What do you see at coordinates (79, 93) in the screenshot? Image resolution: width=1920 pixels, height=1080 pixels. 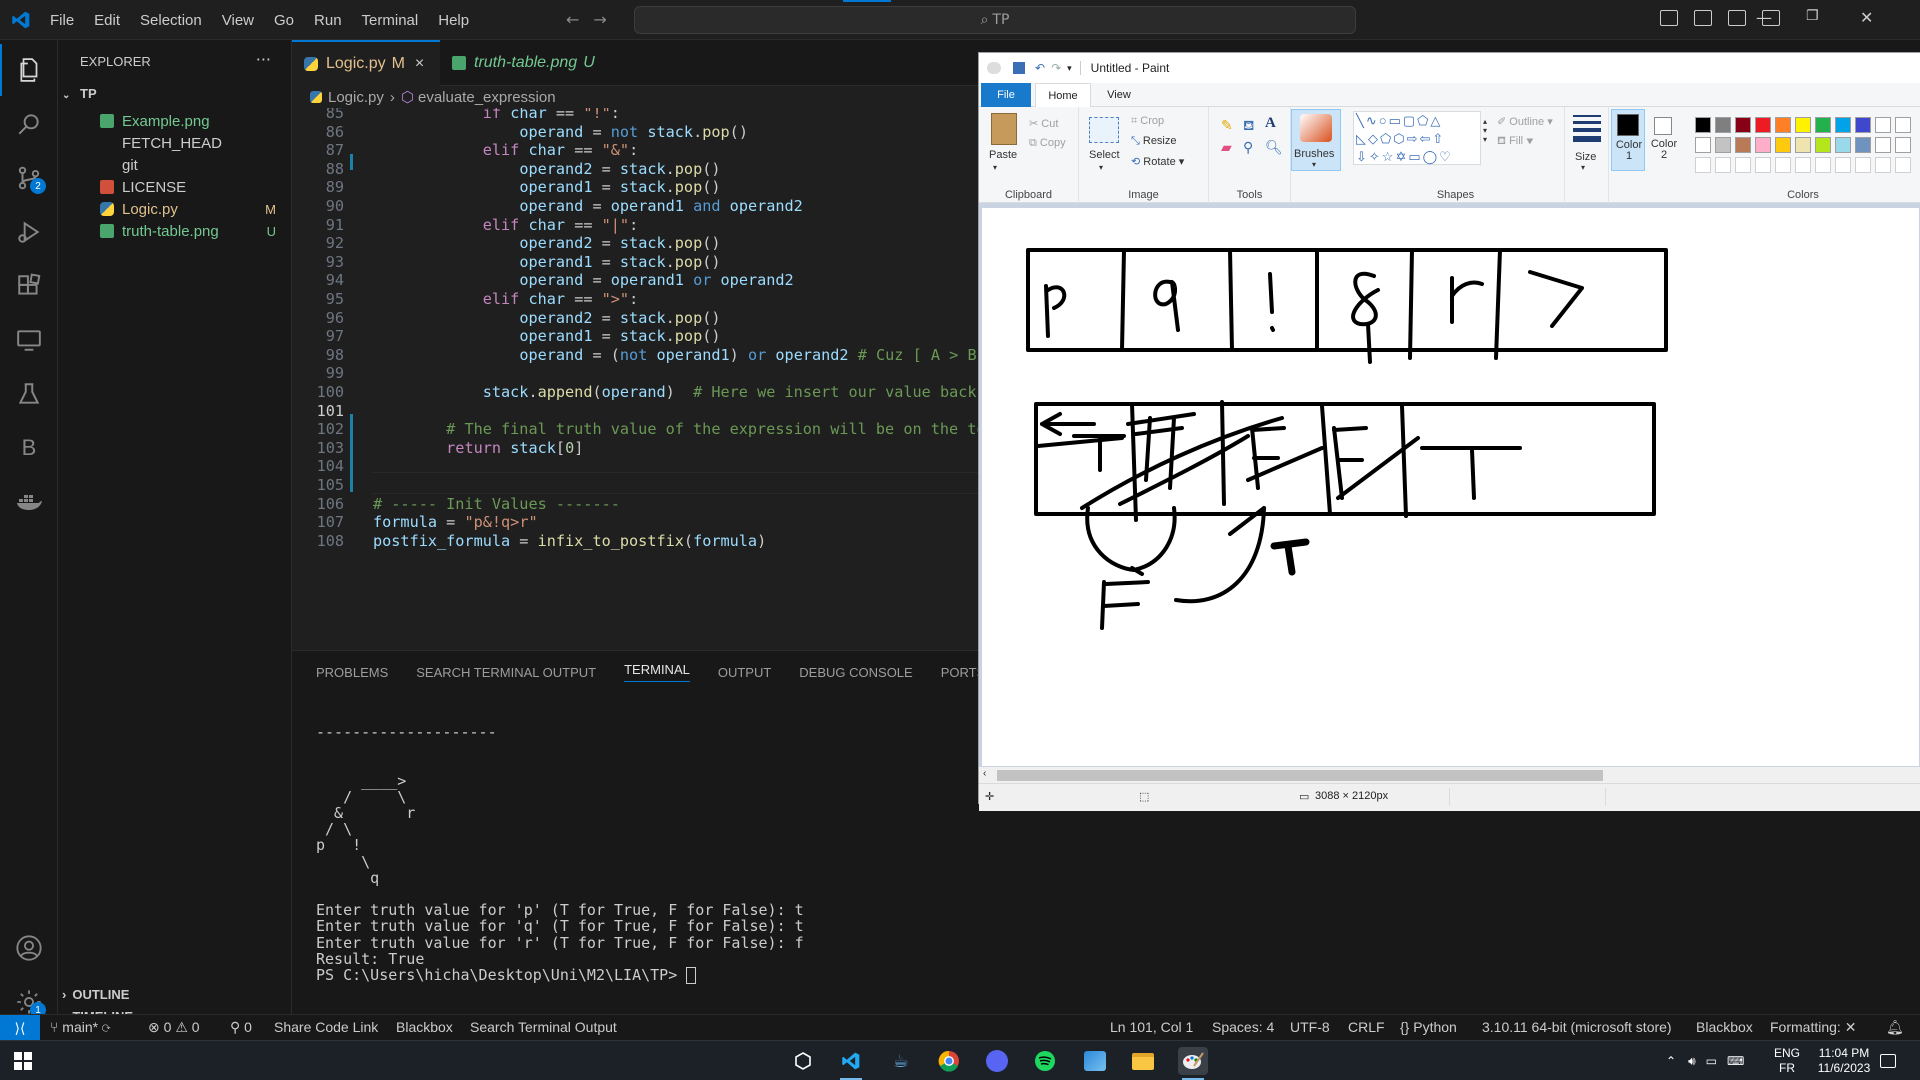 I see `folder-root: ⌄ TP` at bounding box center [79, 93].